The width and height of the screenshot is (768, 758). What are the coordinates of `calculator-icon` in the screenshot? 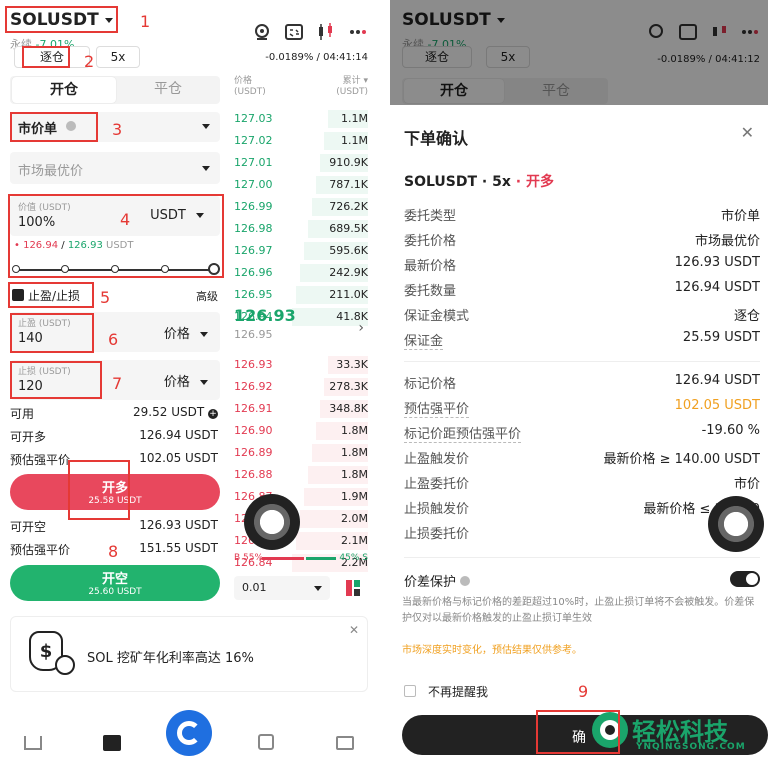 It's located at (294, 32).